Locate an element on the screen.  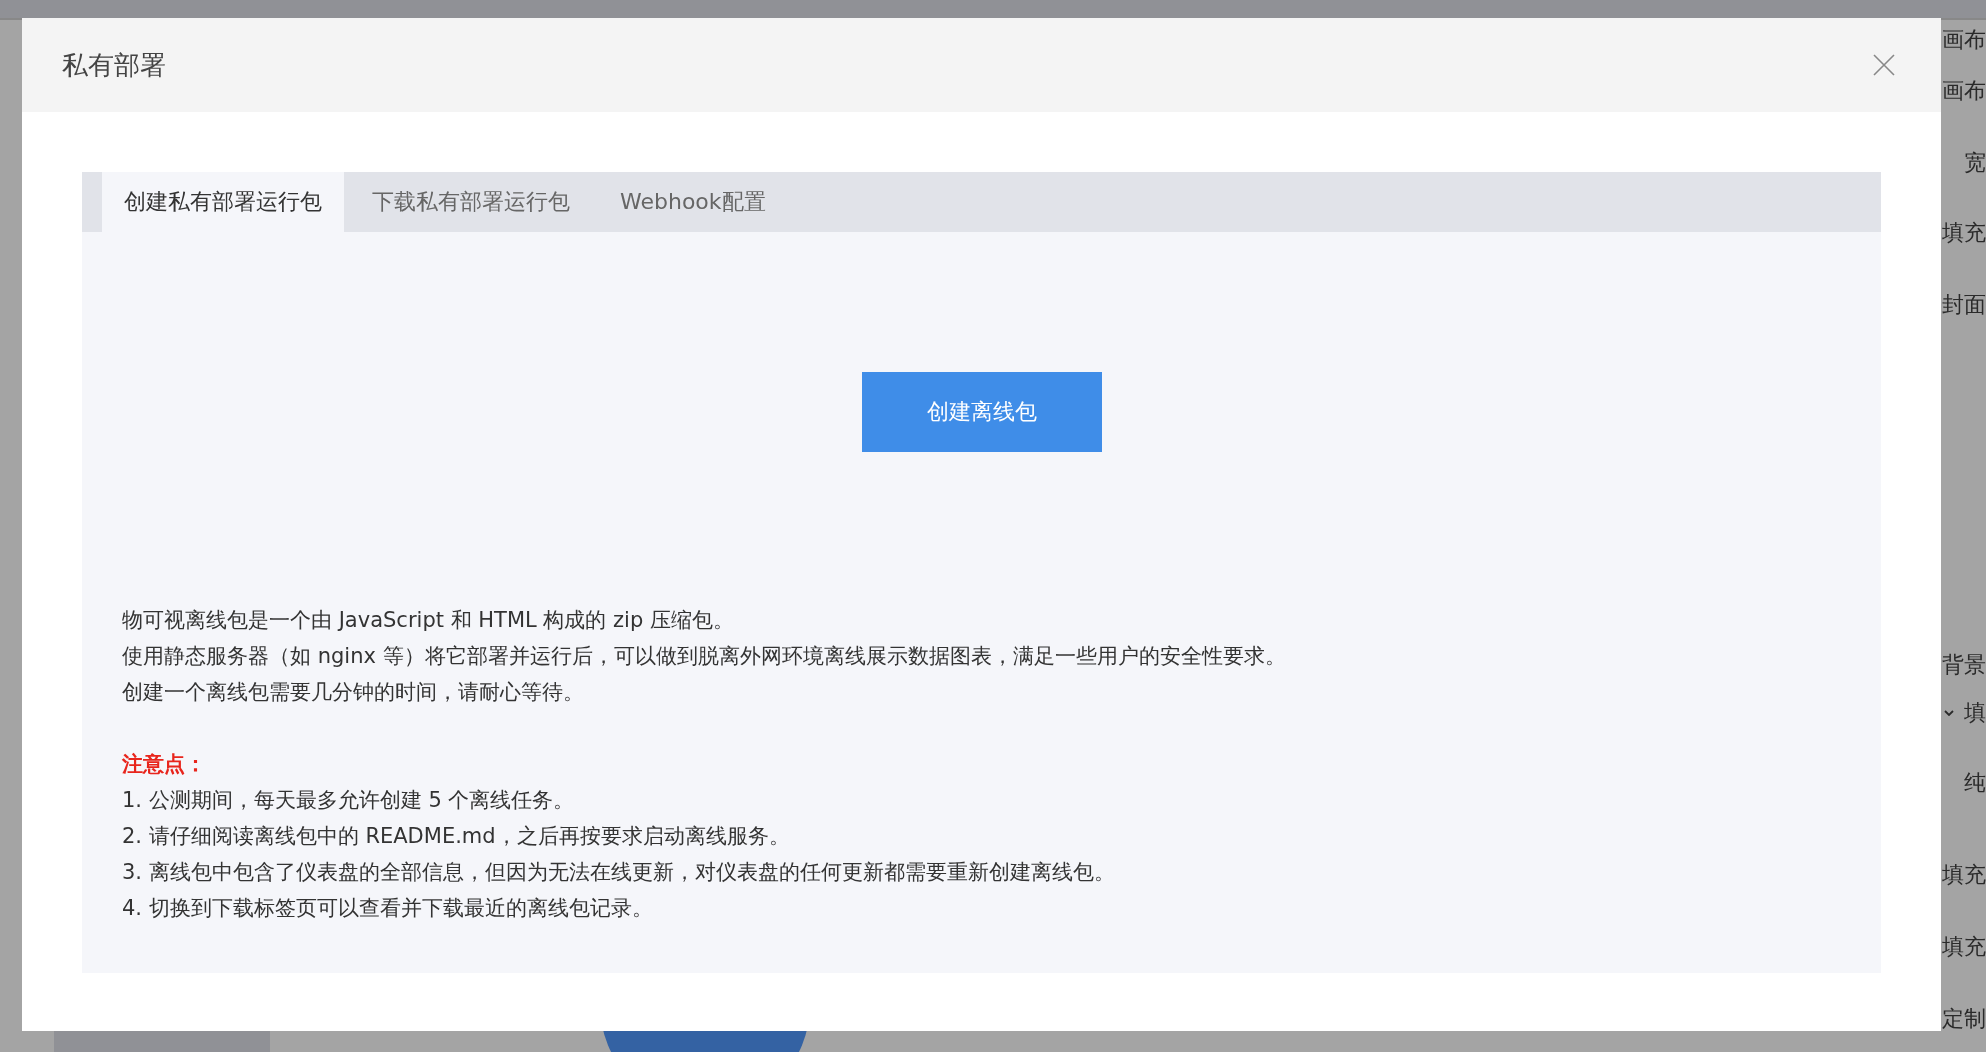
close-icon is located at coordinates (1884, 65).